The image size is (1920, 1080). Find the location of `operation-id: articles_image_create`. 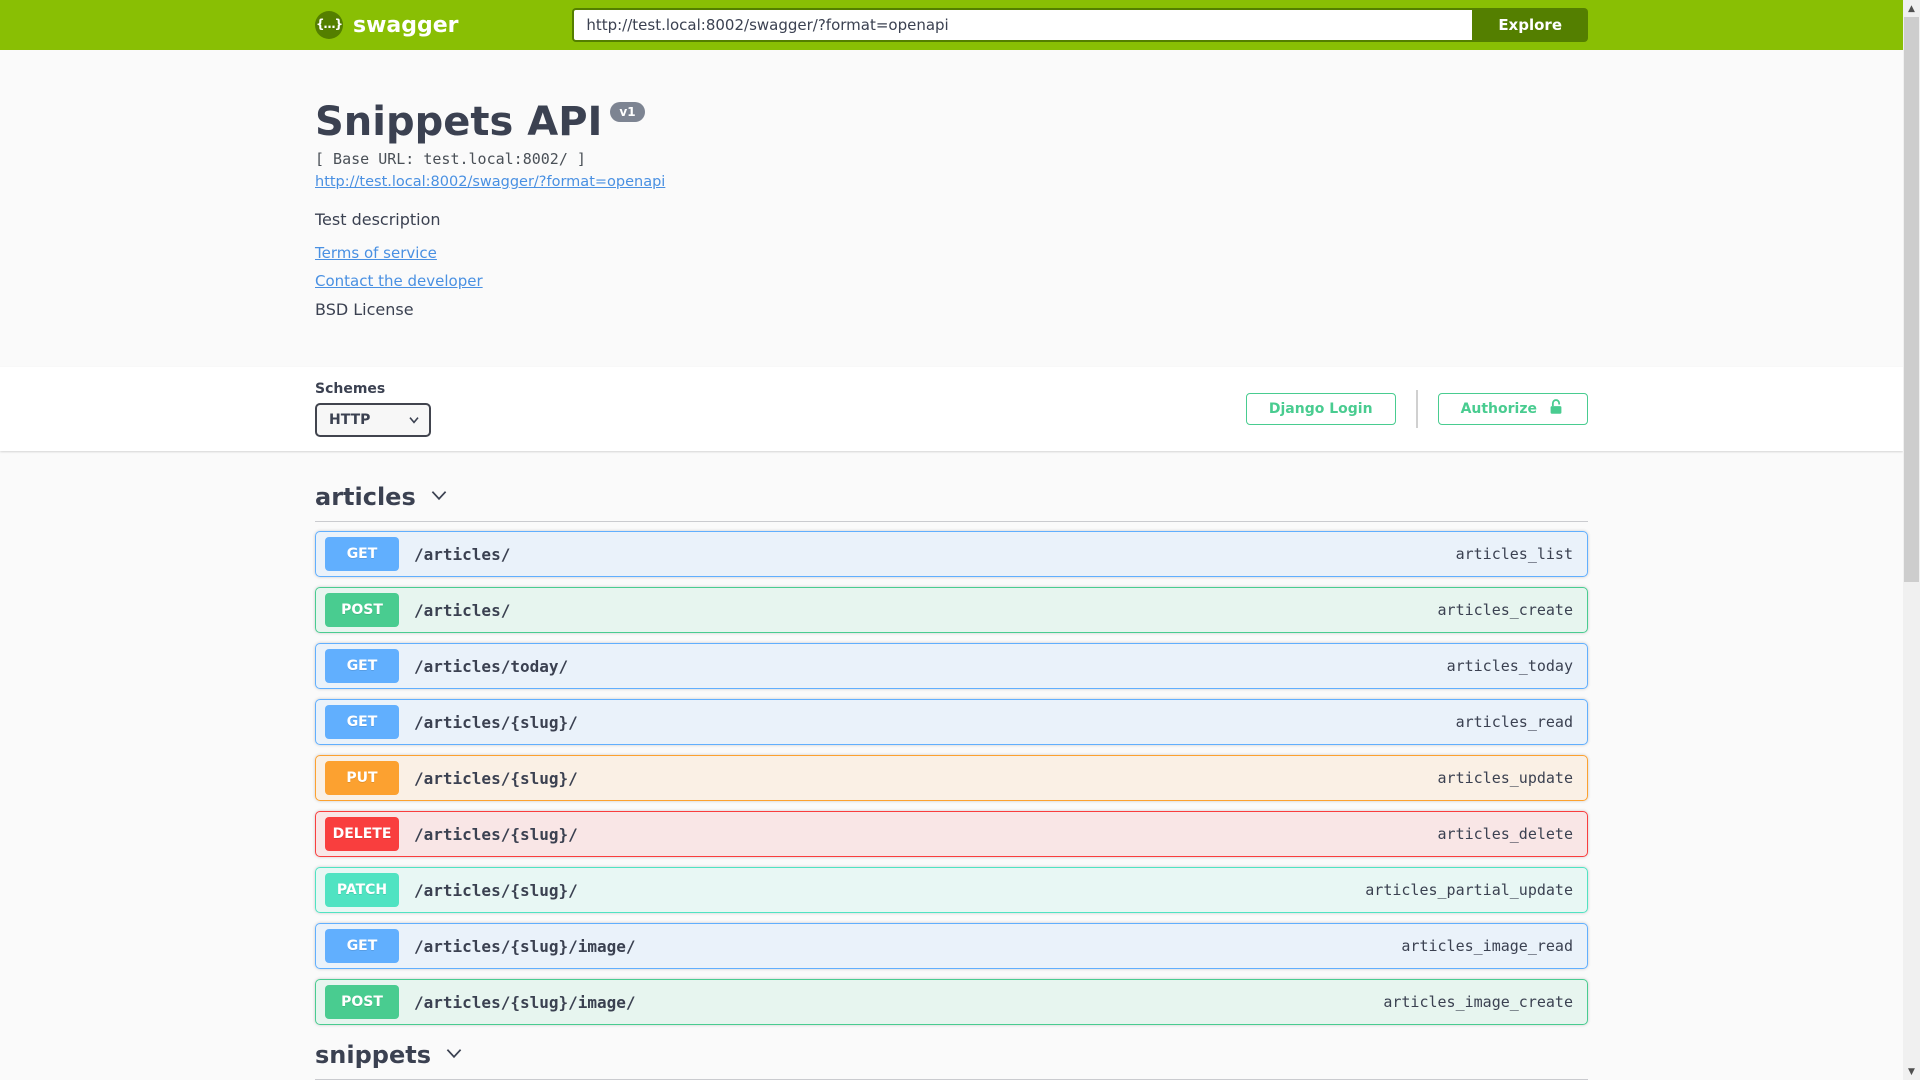

operation-id: articles_image_create is located at coordinates (1478, 1002).